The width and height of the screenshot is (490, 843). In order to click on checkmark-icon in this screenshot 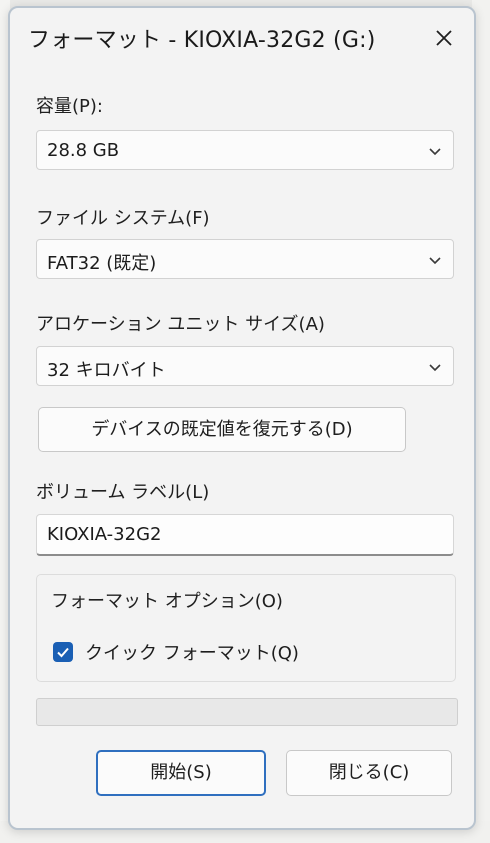, I will do `click(63, 652)`.